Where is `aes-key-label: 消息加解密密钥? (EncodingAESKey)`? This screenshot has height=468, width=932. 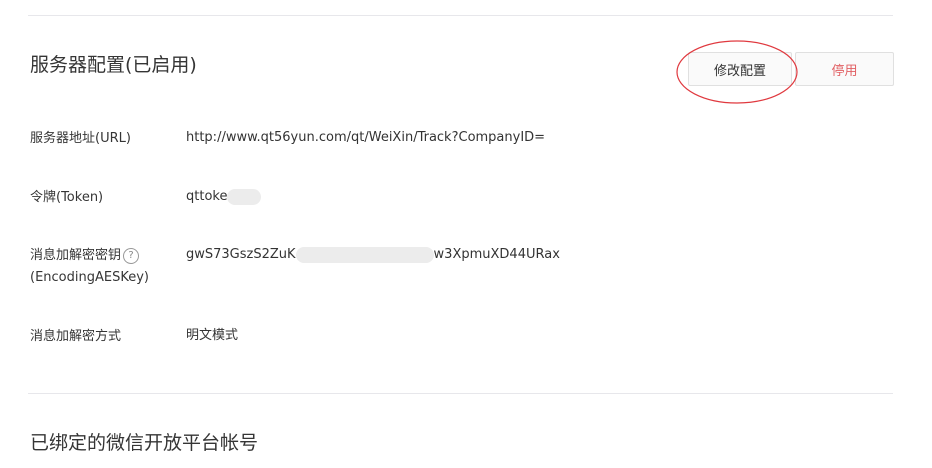
aes-key-label: 消息加解密密钥? (EncodingAESKey) is located at coordinates (89, 267).